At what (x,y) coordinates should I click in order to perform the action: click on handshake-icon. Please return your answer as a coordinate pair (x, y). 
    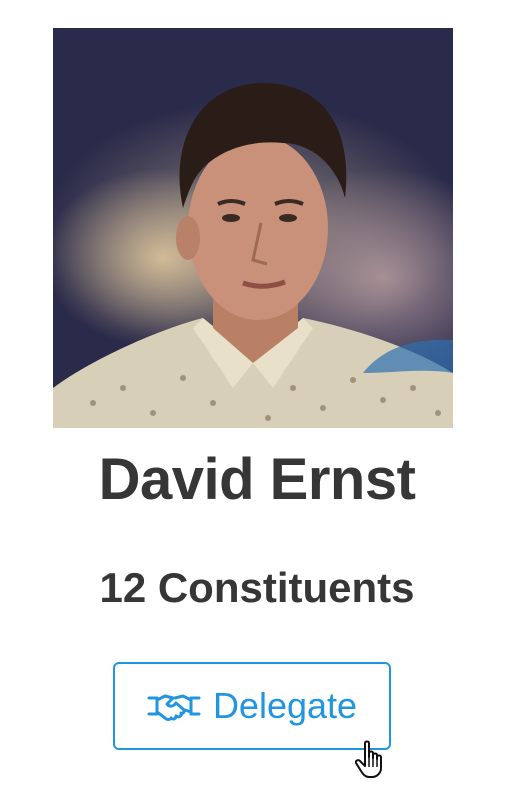
    Looking at the image, I should click on (174, 706).